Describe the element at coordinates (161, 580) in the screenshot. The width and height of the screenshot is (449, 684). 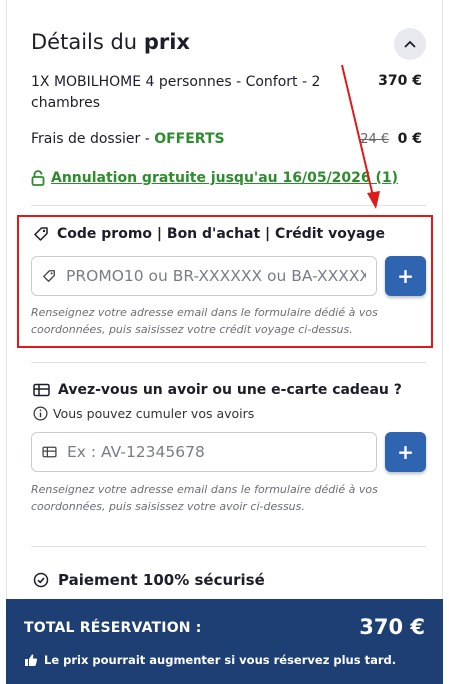
I see `secure-payment-text: Paiement 100% sécurisé` at that location.